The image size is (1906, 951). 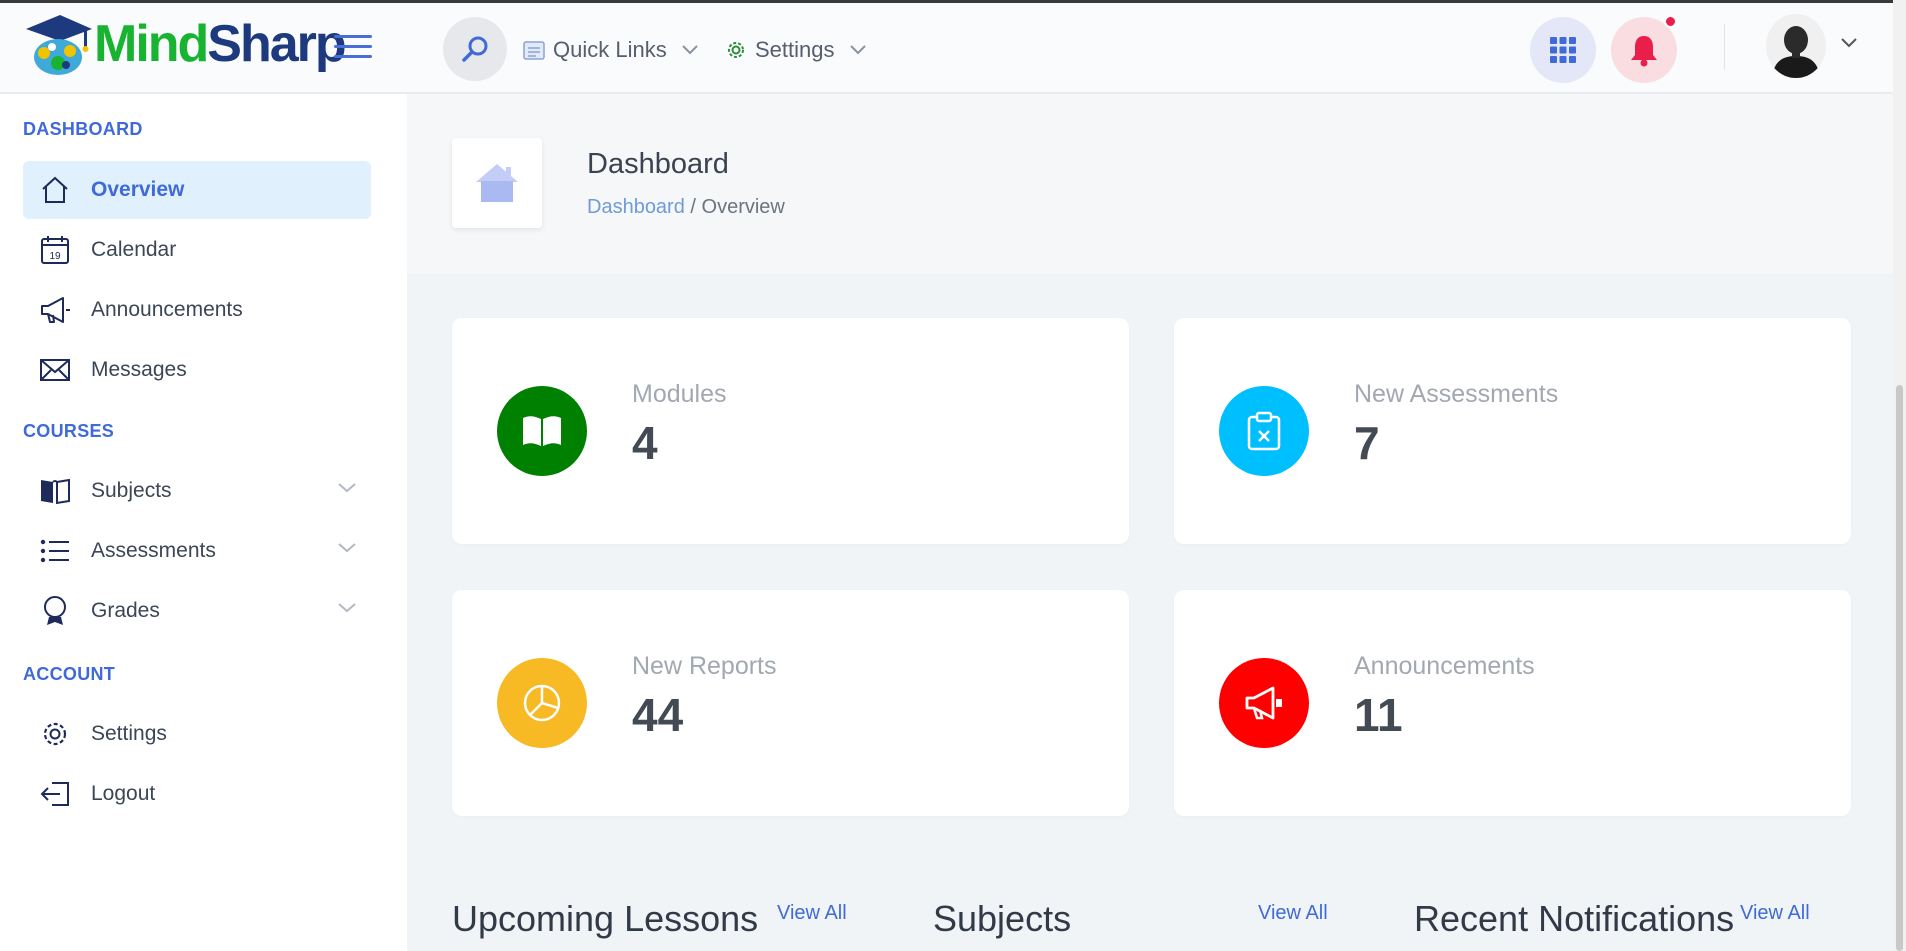 I want to click on modules-icon-circle, so click(x=542, y=431).